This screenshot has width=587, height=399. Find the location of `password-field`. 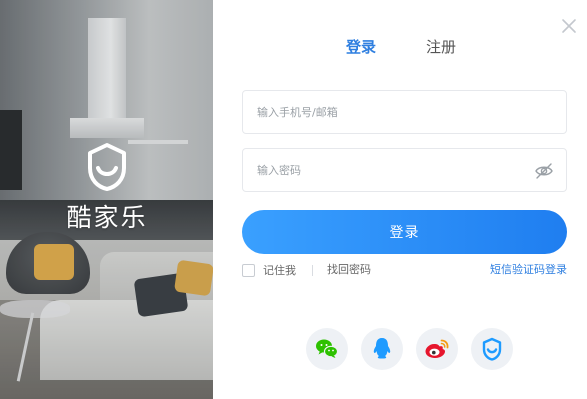

password-field is located at coordinates (404, 170).